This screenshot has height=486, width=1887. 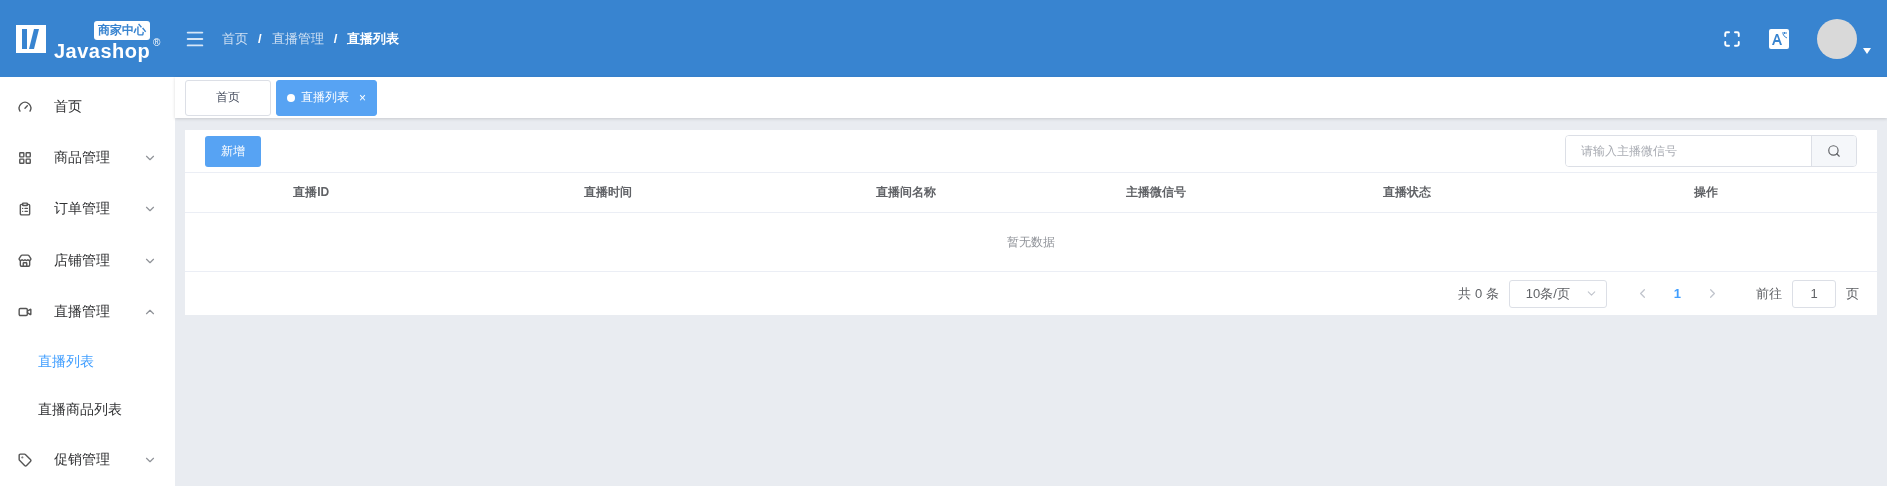 What do you see at coordinates (1732, 38) in the screenshot?
I see `fullscreen-icon` at bounding box center [1732, 38].